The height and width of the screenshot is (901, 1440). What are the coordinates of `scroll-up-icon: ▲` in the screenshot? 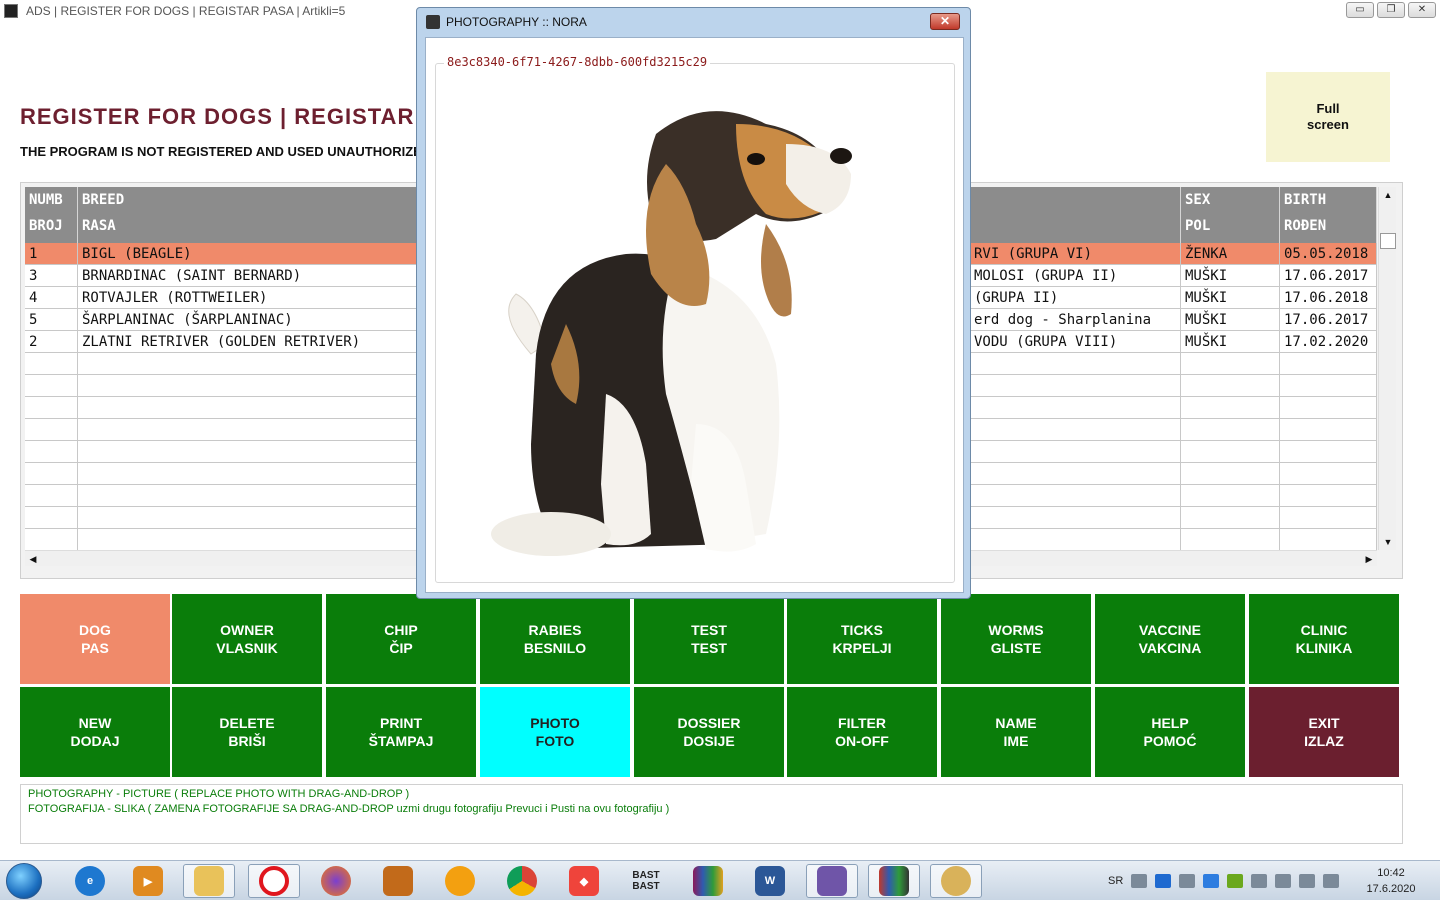 It's located at (1388, 195).